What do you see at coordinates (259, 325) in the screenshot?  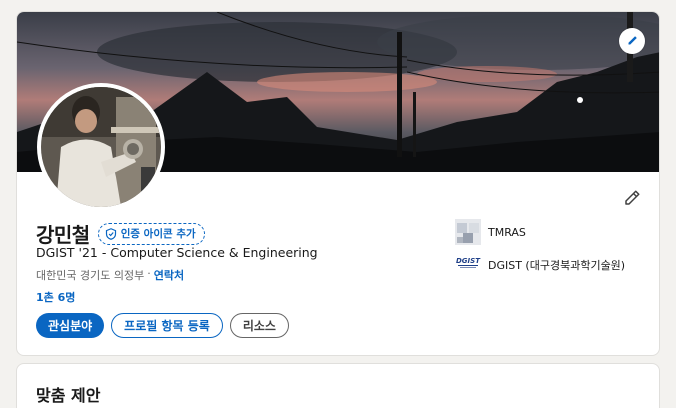 I see `resources-button: 리소스` at bounding box center [259, 325].